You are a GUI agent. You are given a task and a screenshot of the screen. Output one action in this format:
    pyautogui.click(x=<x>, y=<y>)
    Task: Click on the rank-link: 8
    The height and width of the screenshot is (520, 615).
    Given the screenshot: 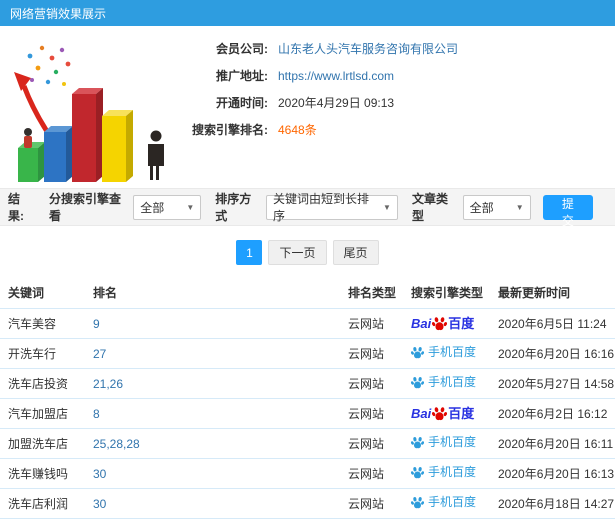 What is the action you would take?
    pyautogui.click(x=96, y=414)
    